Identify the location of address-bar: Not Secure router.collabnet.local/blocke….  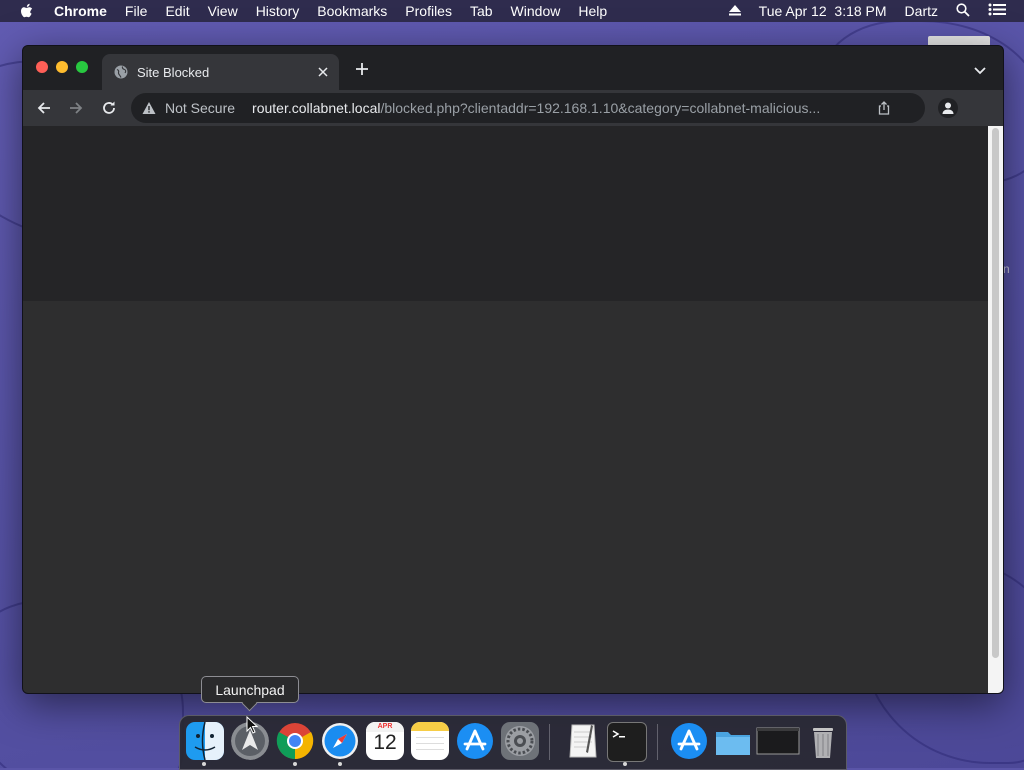
(528, 108).